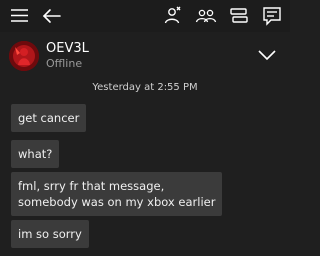 This screenshot has width=320, height=256. I want to click on back-arrow-icon, so click(52, 16).